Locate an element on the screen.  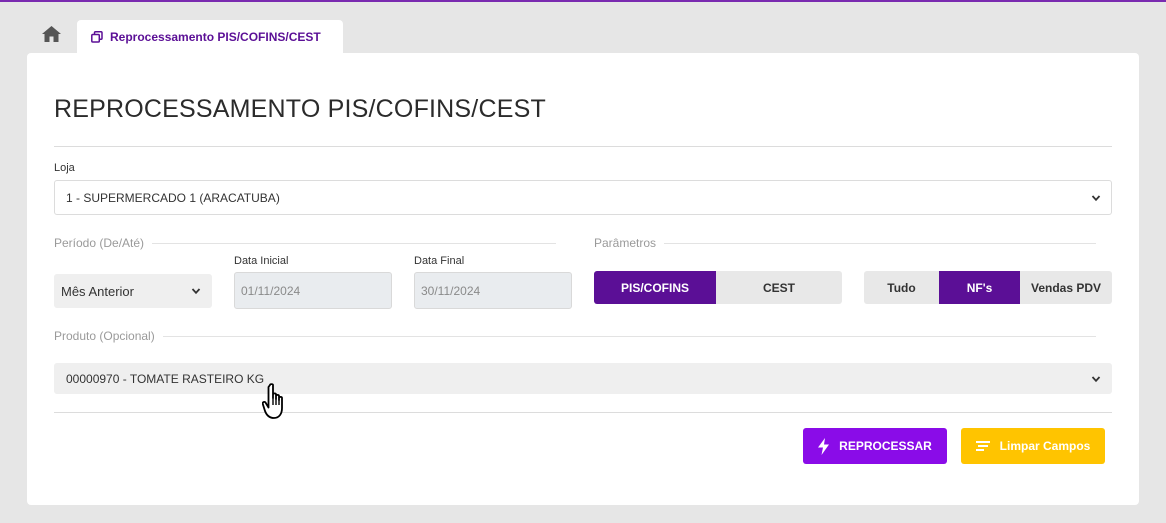
limpar-campos-button: Limpar Campos is located at coordinates (1033, 446).